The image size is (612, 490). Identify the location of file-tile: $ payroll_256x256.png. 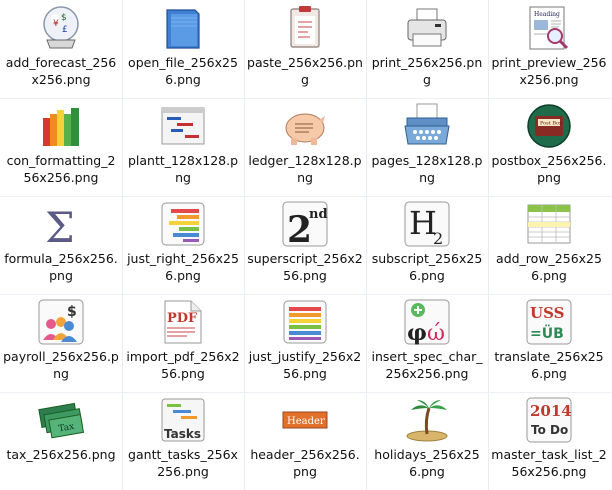
(61, 343).